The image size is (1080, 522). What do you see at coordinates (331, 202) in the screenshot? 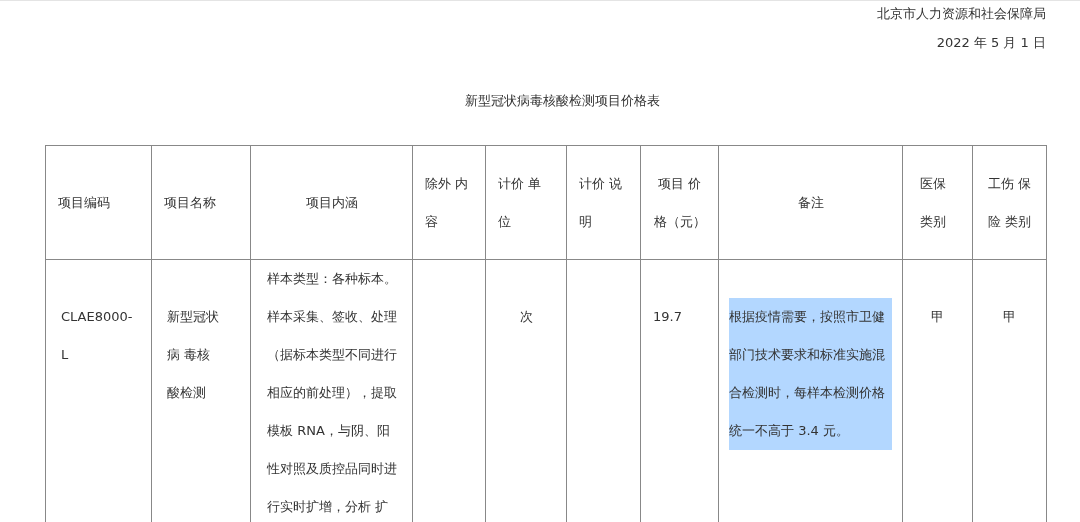
I see `column-header: 项目内涵` at bounding box center [331, 202].